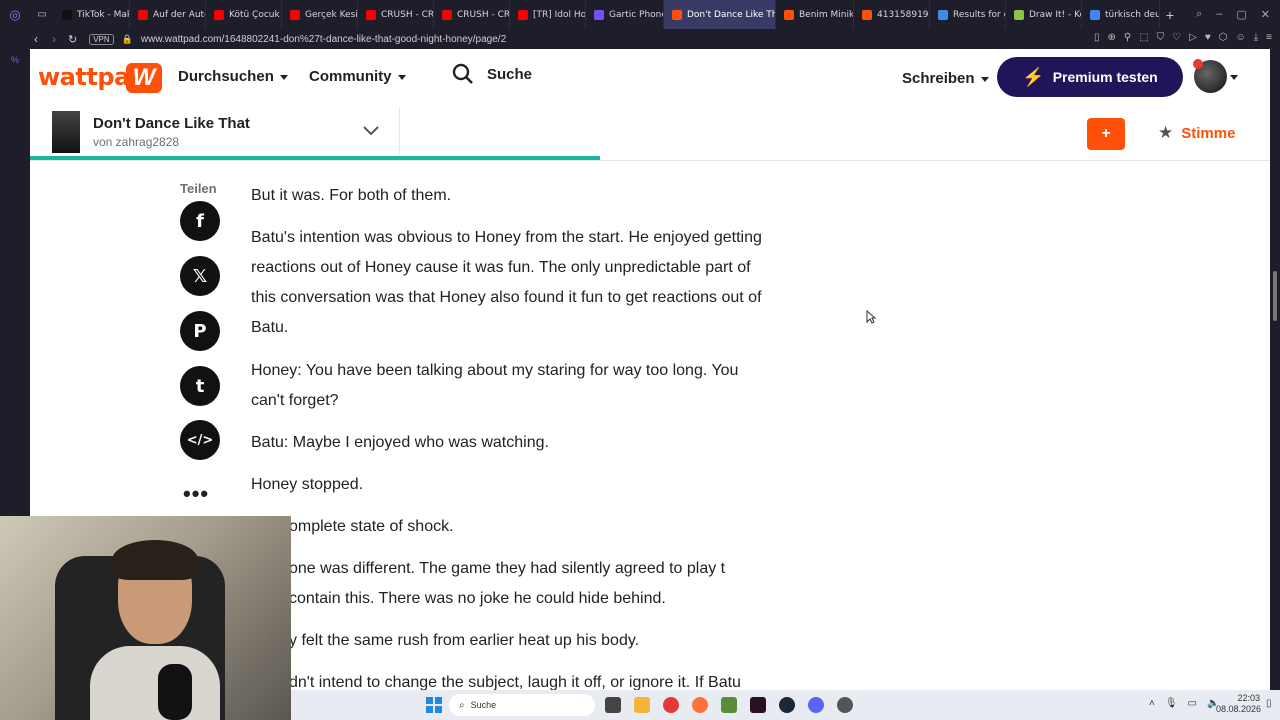 This screenshot has width=1280, height=720. What do you see at coordinates (155, 683) in the screenshot?
I see `webcam-person-body` at bounding box center [155, 683].